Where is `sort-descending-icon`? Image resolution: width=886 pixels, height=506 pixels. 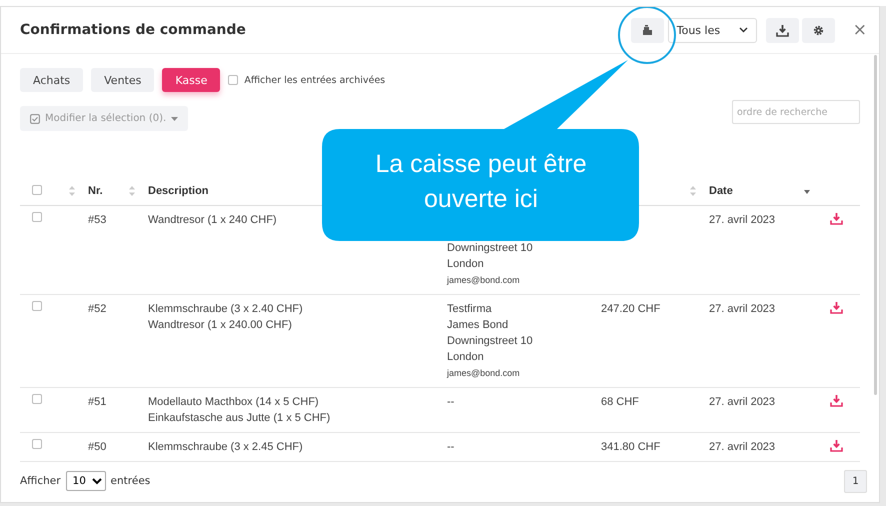 sort-descending-icon is located at coordinates (807, 192).